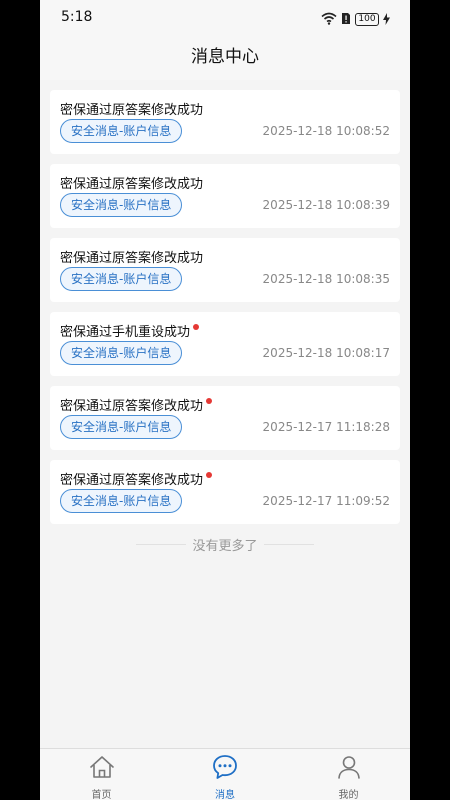 This screenshot has width=450, height=800. I want to click on tab-home: 首页, so click(101, 774).